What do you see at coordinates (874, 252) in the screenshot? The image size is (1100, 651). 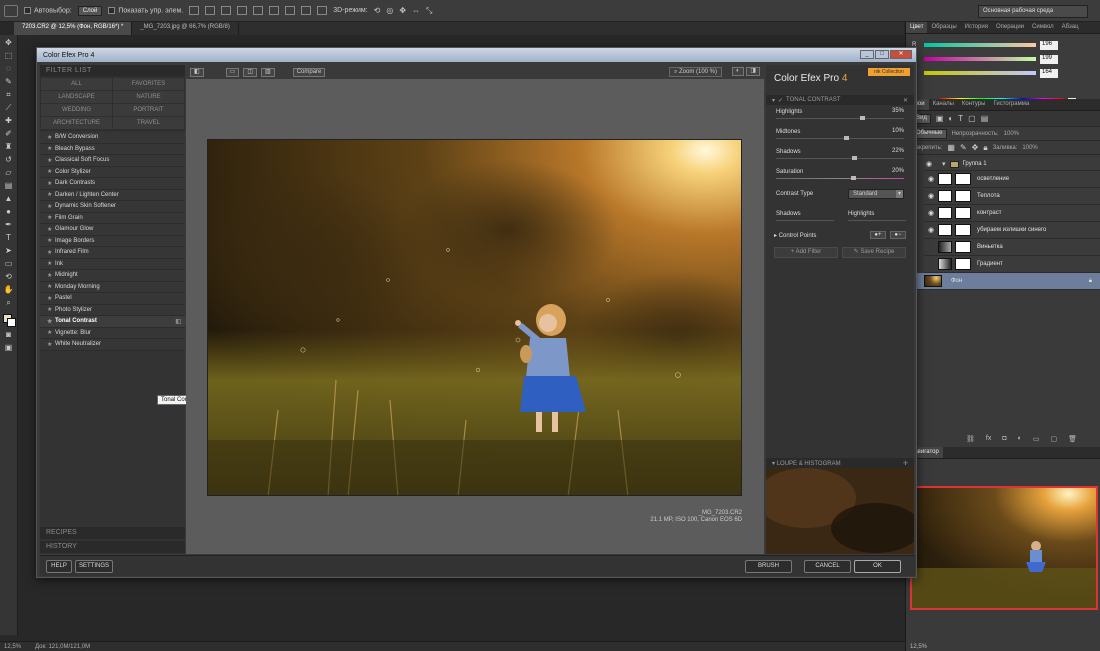 I see `save-recipe-button: ✎ Save Recipe` at bounding box center [874, 252].